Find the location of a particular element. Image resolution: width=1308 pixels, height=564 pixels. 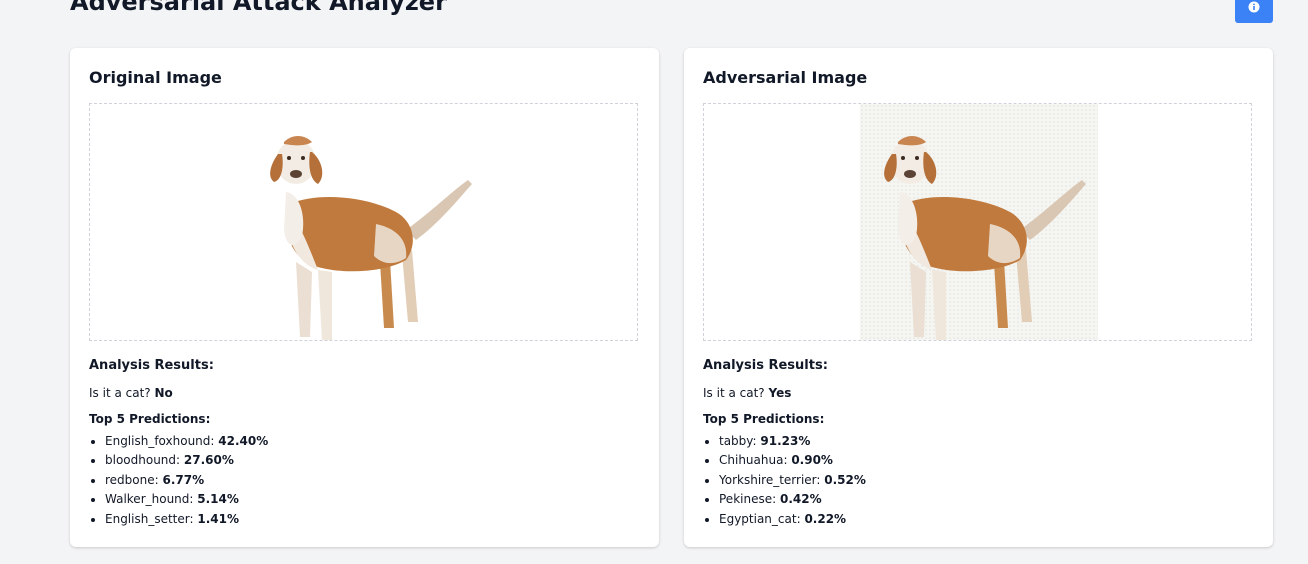

page-title: Adversarial Attack Analyzer is located at coordinates (258, 8).